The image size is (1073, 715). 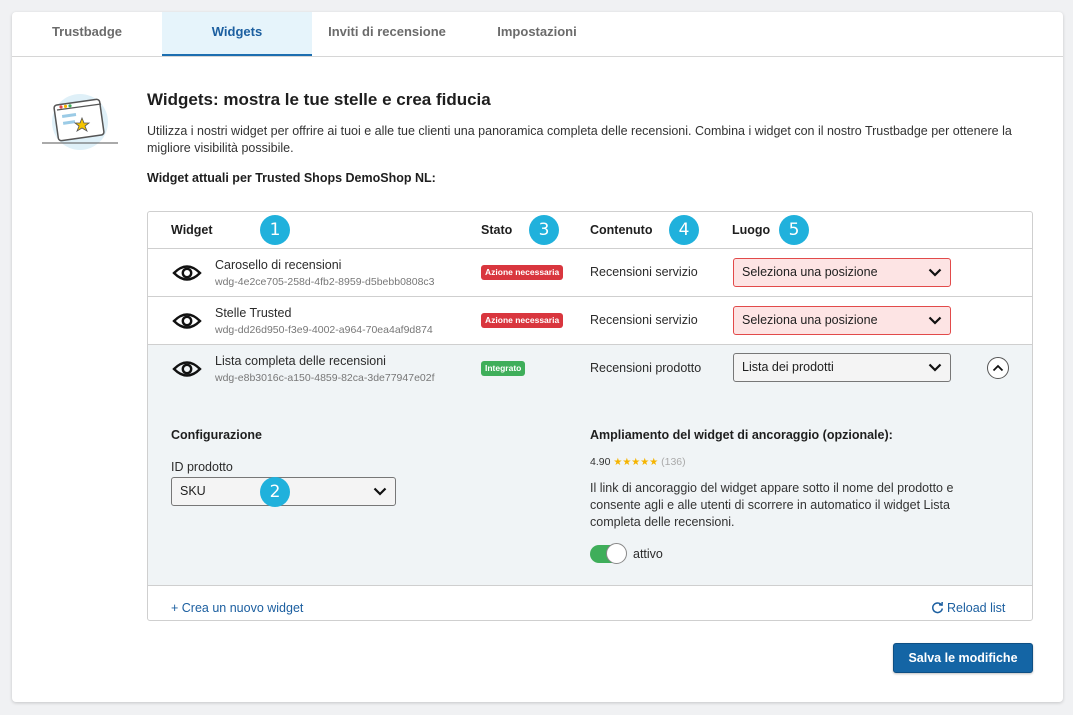 I want to click on status-badge: Integrato, so click(x=503, y=368).